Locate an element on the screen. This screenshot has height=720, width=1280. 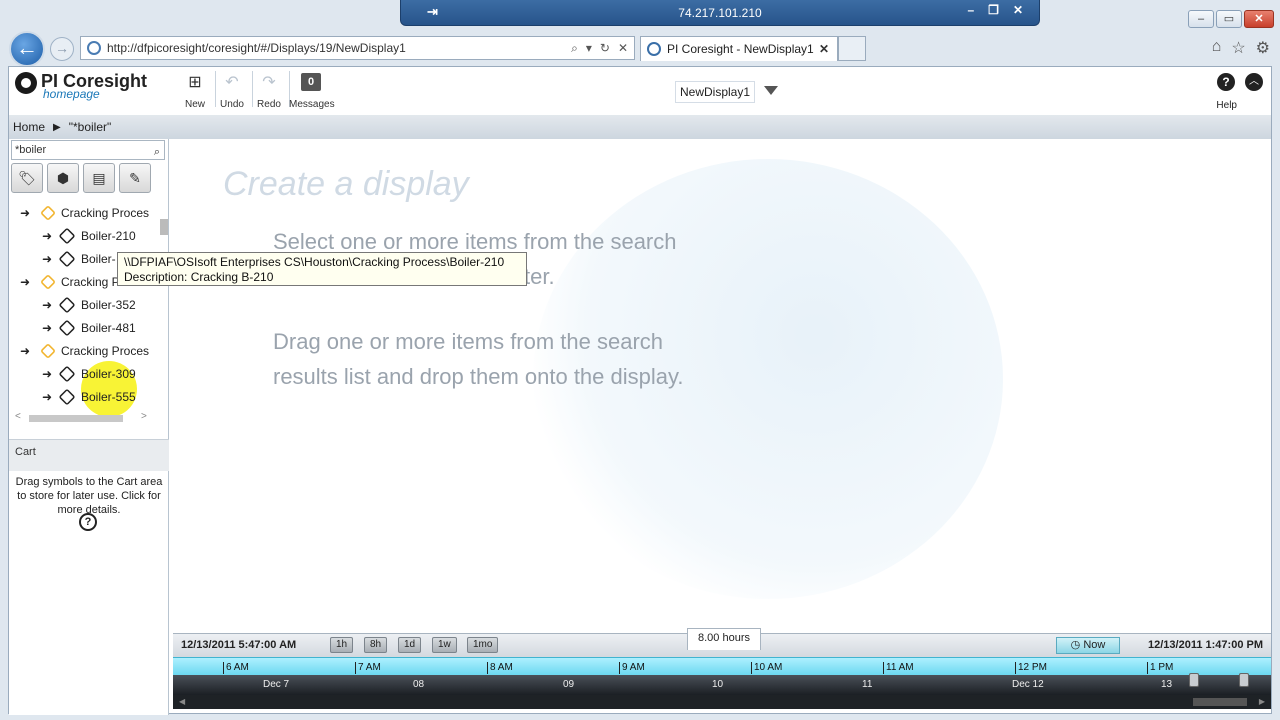
tree-item: ➜ Boiler-352 is located at coordinates (84, 304).